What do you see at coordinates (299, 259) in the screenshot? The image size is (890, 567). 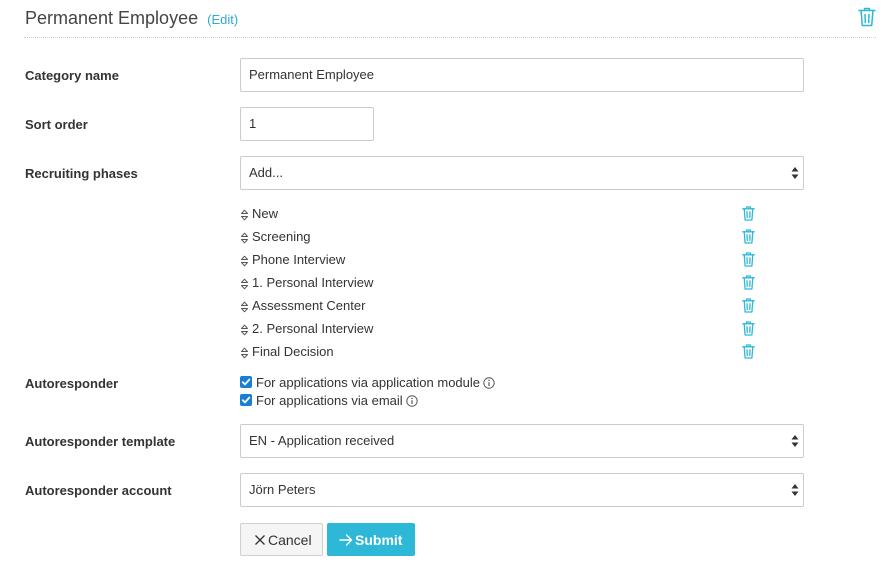 I see `phase-item-label: Phone Interview` at bounding box center [299, 259].